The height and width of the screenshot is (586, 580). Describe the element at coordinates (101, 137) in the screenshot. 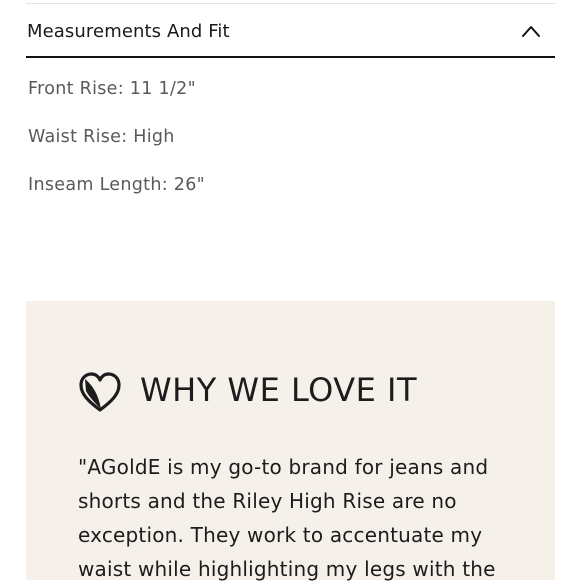

I see `waist-rise-spec: Waist Rise: High` at that location.